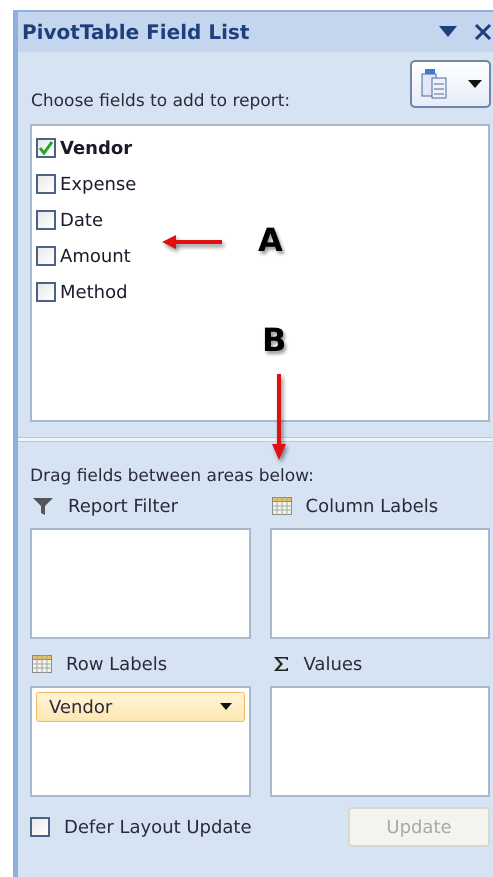  Describe the element at coordinates (98, 184) in the screenshot. I see `field-name: Expense` at that location.